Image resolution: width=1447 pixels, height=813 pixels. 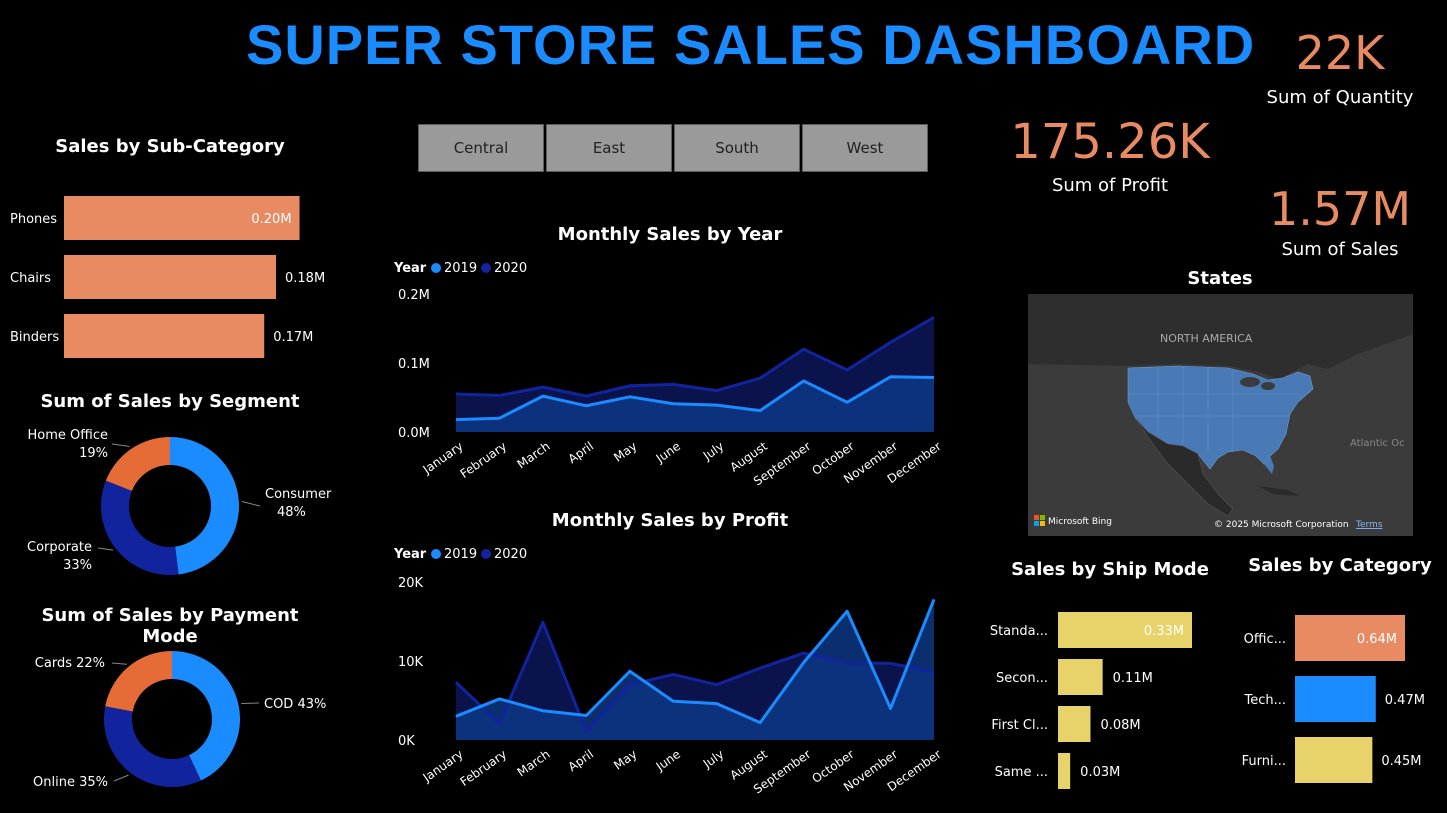 What do you see at coordinates (1220, 417) in the screenshot?
I see `usa-shape` at bounding box center [1220, 417].